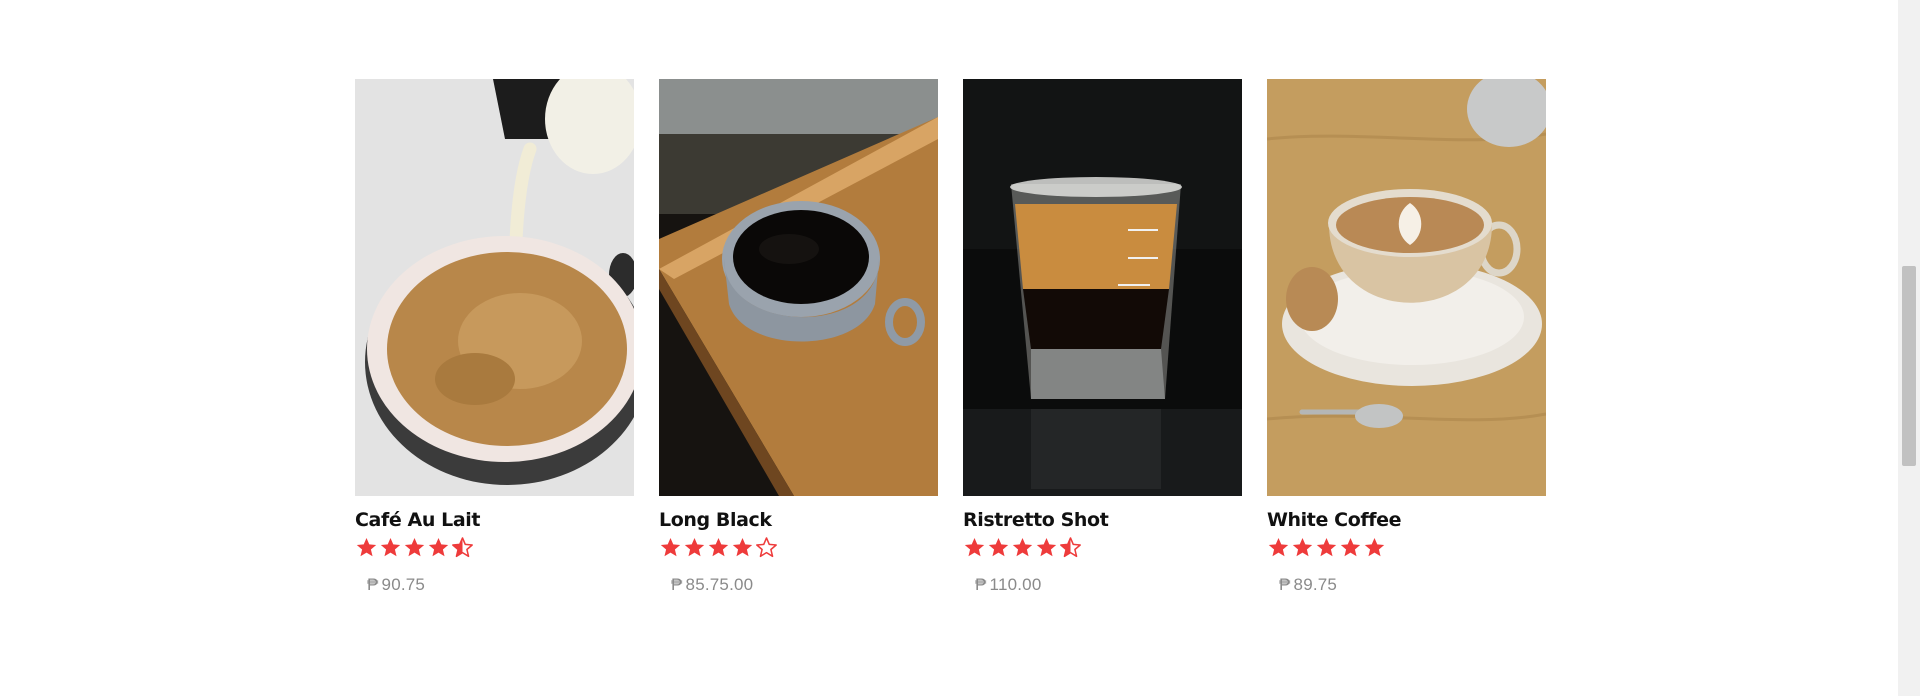 Image resolution: width=1920 pixels, height=696 pixels. Describe the element at coordinates (719, 584) in the screenshot. I see `price-value: 85.75.00` at that location.